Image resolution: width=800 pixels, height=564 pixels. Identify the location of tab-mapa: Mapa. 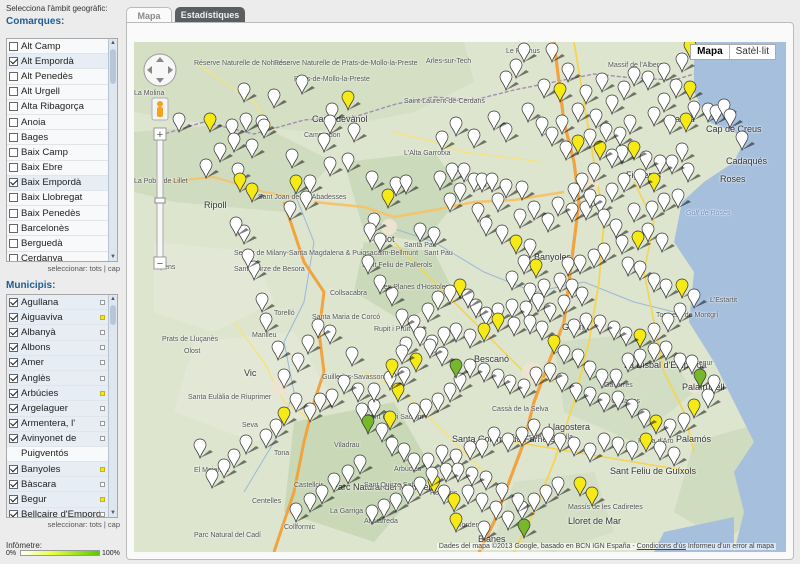
(149, 15).